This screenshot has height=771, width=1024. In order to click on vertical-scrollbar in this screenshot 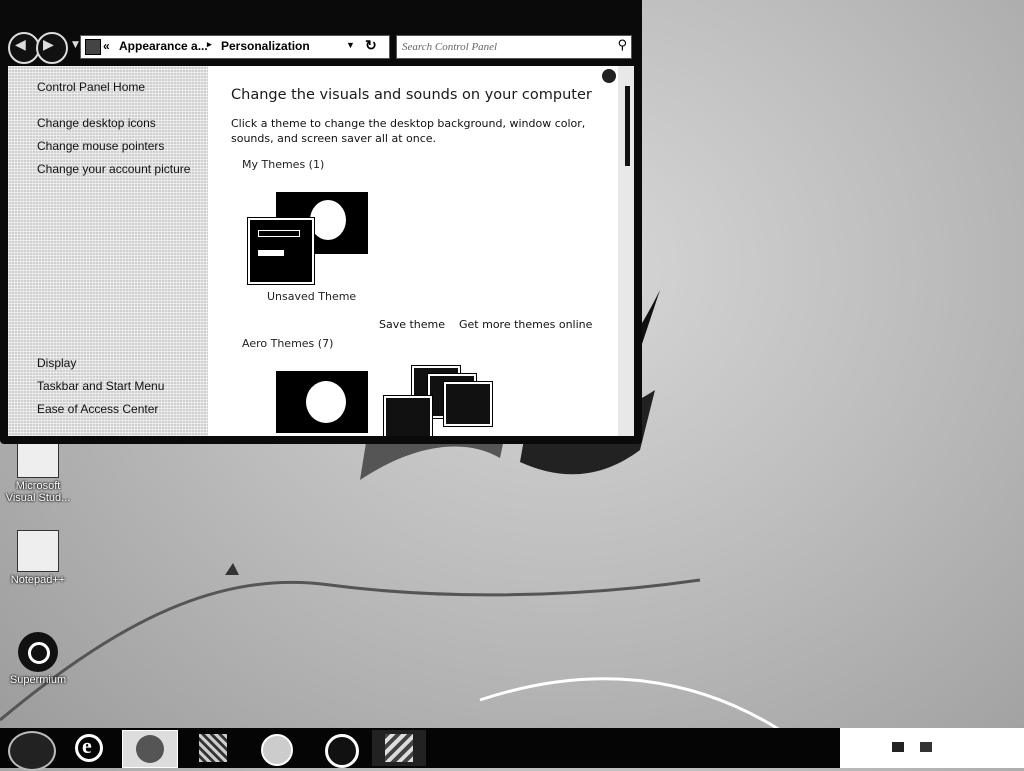, I will do `click(626, 251)`.